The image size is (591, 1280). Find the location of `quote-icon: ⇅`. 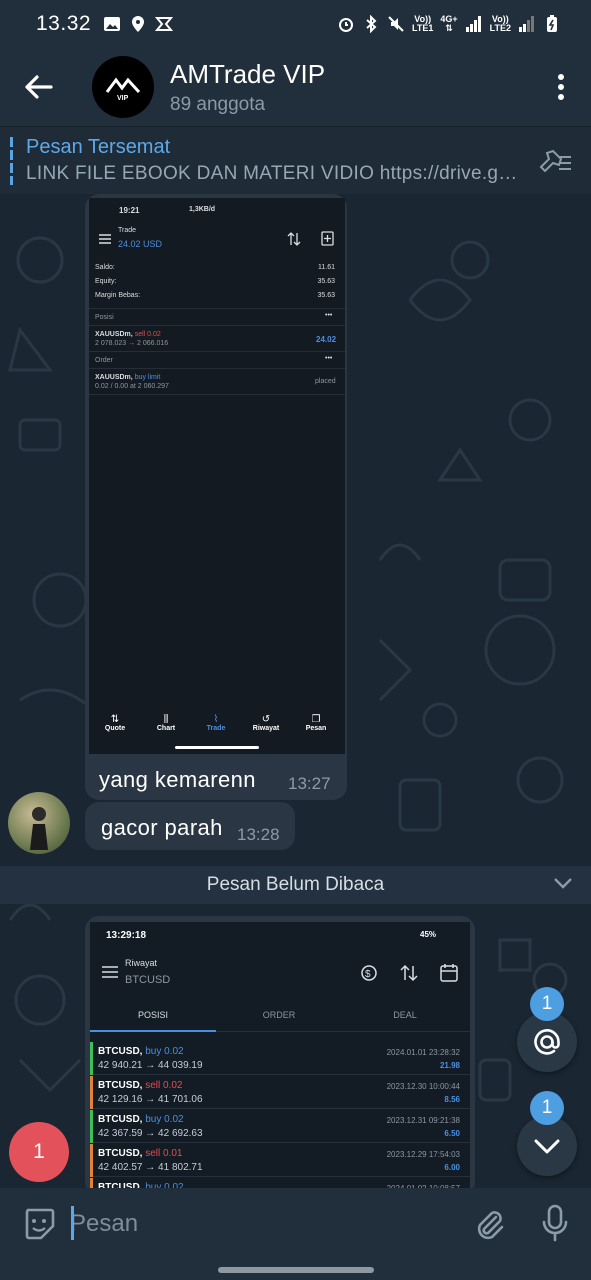

quote-icon: ⇅ is located at coordinates (115, 719).